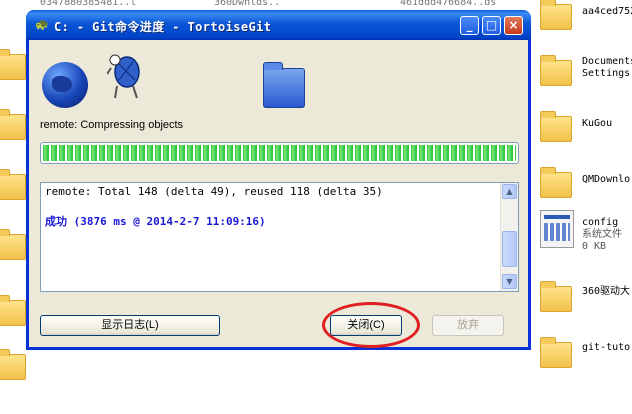 The width and height of the screenshot is (632, 414). I want to click on title-bar: 🐢 C: - Git命令进度 - TortoiseGit _ □ ×, so click(278, 25).